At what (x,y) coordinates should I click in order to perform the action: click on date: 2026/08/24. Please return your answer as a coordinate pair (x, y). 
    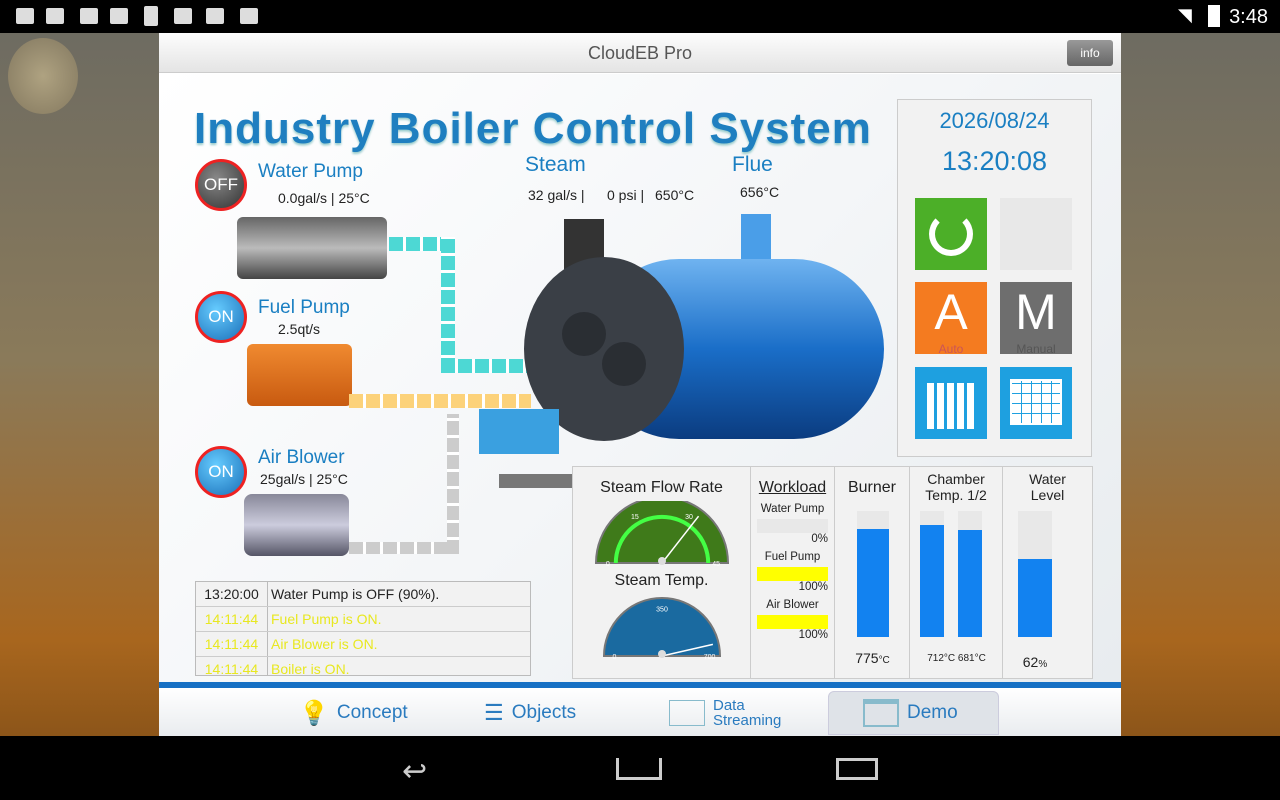
    Looking at the image, I should click on (994, 120).